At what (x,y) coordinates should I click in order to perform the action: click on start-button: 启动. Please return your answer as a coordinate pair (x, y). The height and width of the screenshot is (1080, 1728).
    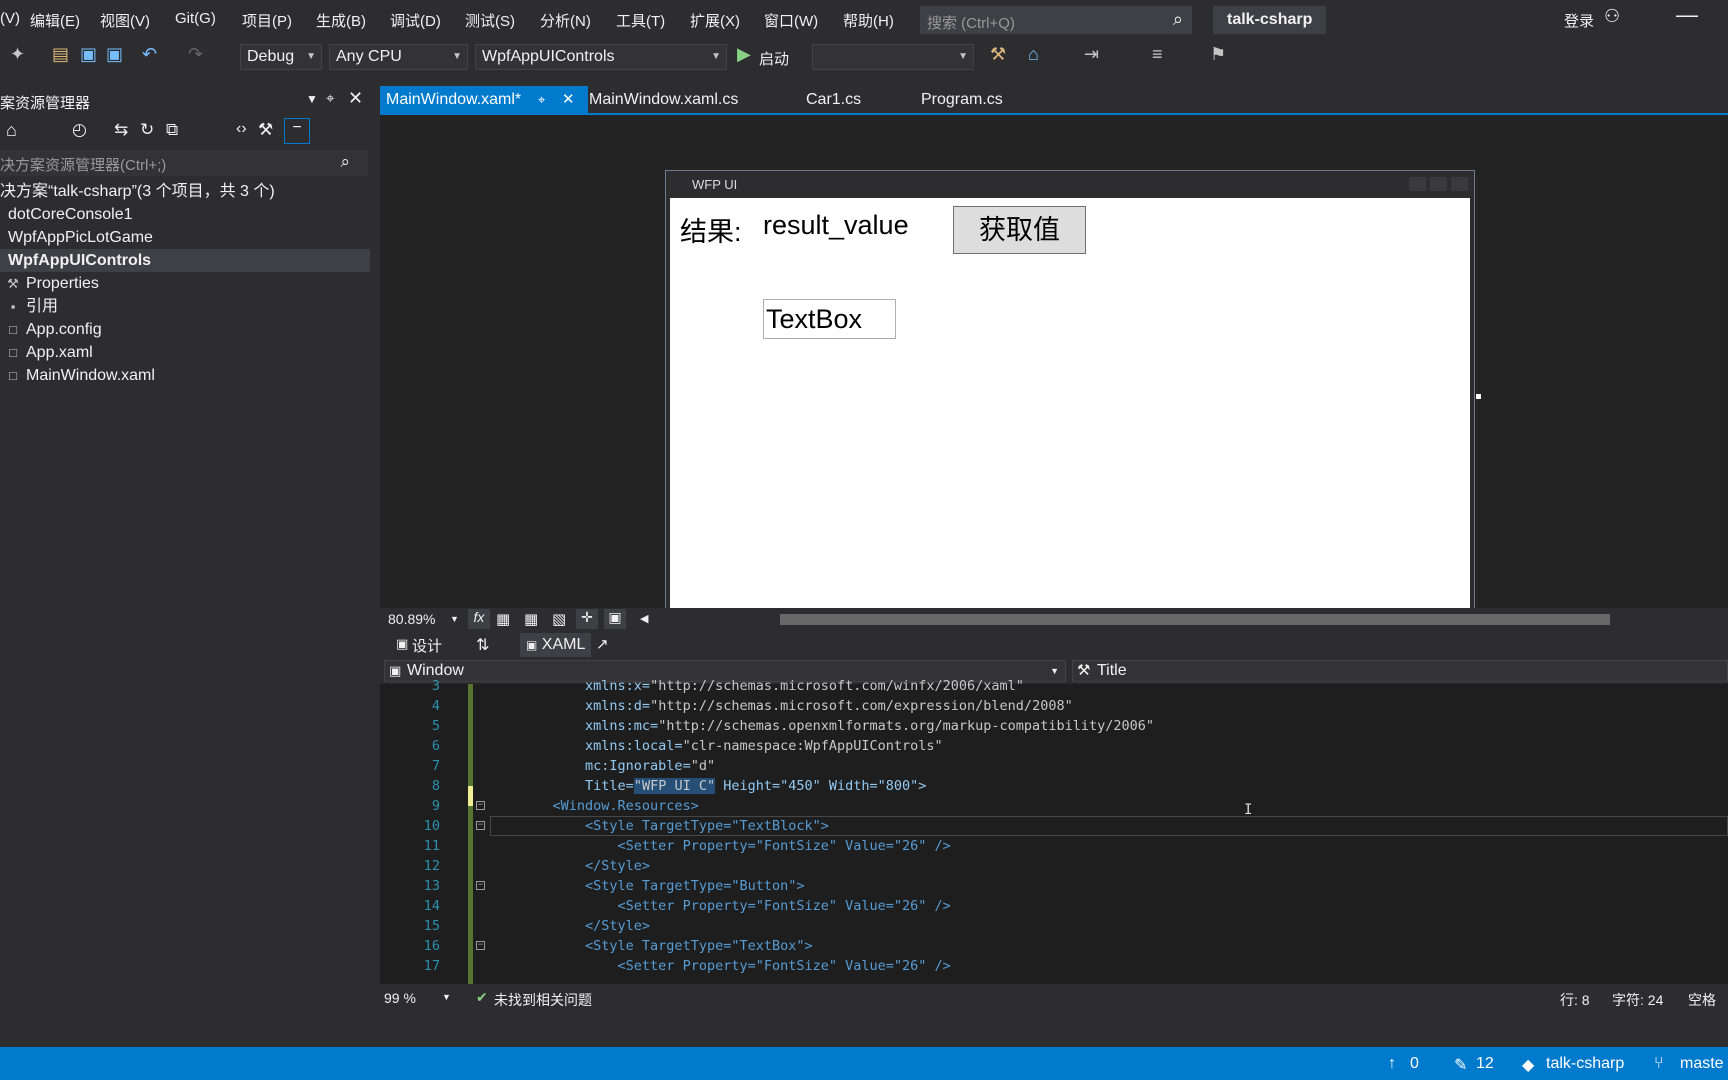
    Looking at the image, I should click on (774, 58).